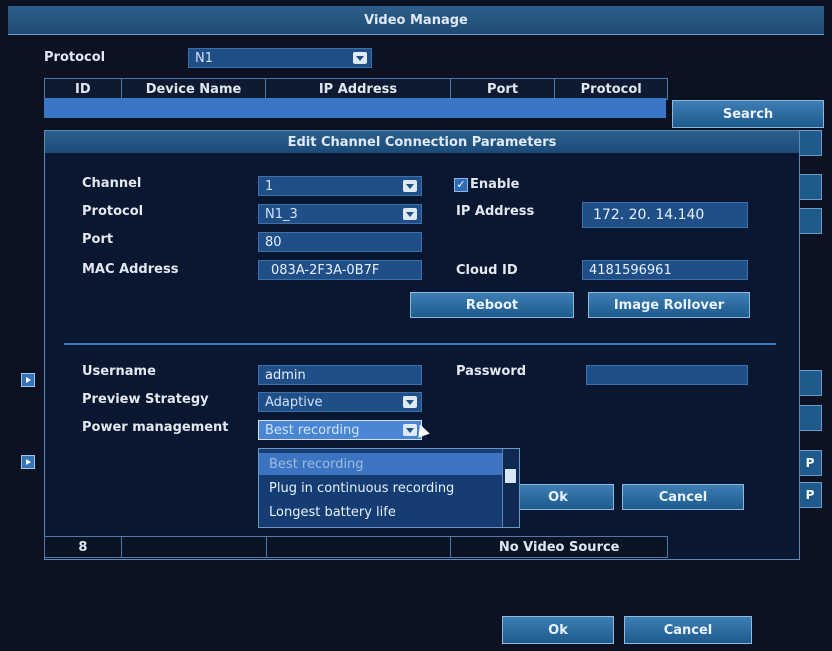 This screenshot has height=651, width=832. Describe the element at coordinates (461, 185) in the screenshot. I see `enable-checkbox: ✓` at that location.